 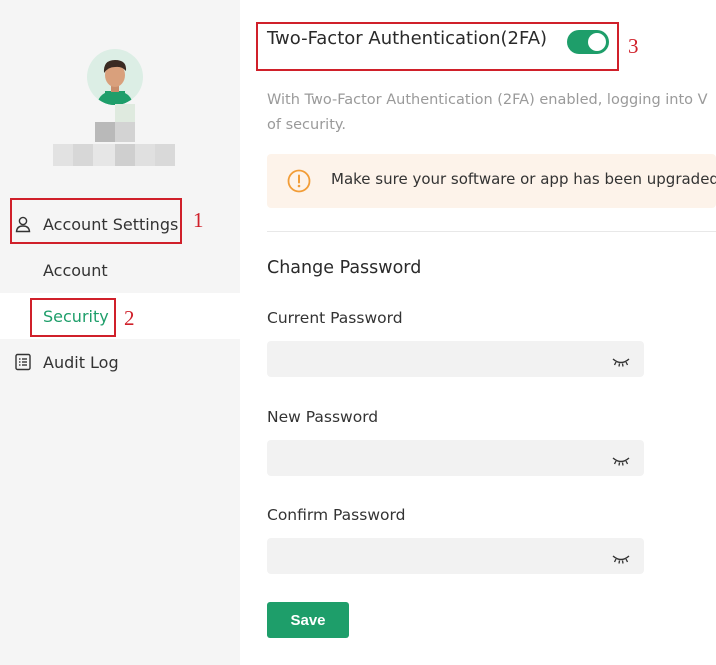 I want to click on sidebar-item-label: Audit Log, so click(x=81, y=362).